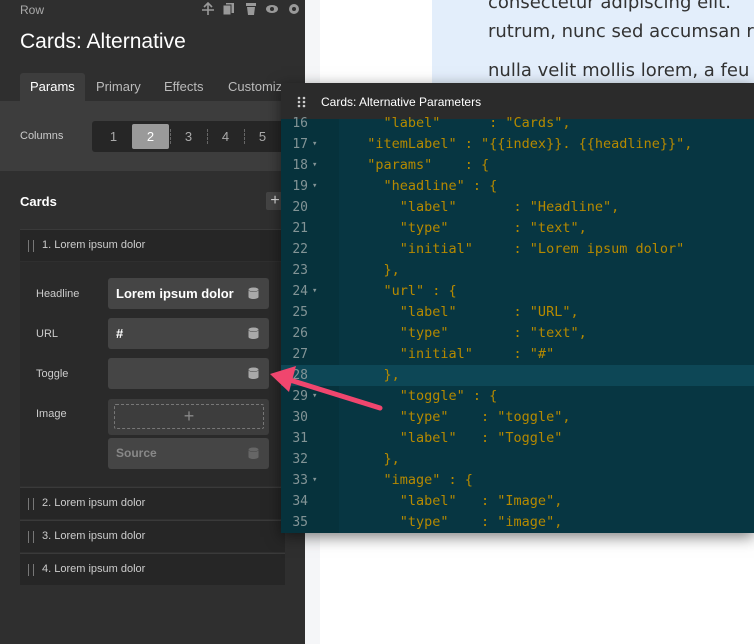 This screenshot has height=644, width=754. What do you see at coordinates (485, 207) in the screenshot?
I see `code-text: "label" : "Headline",` at bounding box center [485, 207].